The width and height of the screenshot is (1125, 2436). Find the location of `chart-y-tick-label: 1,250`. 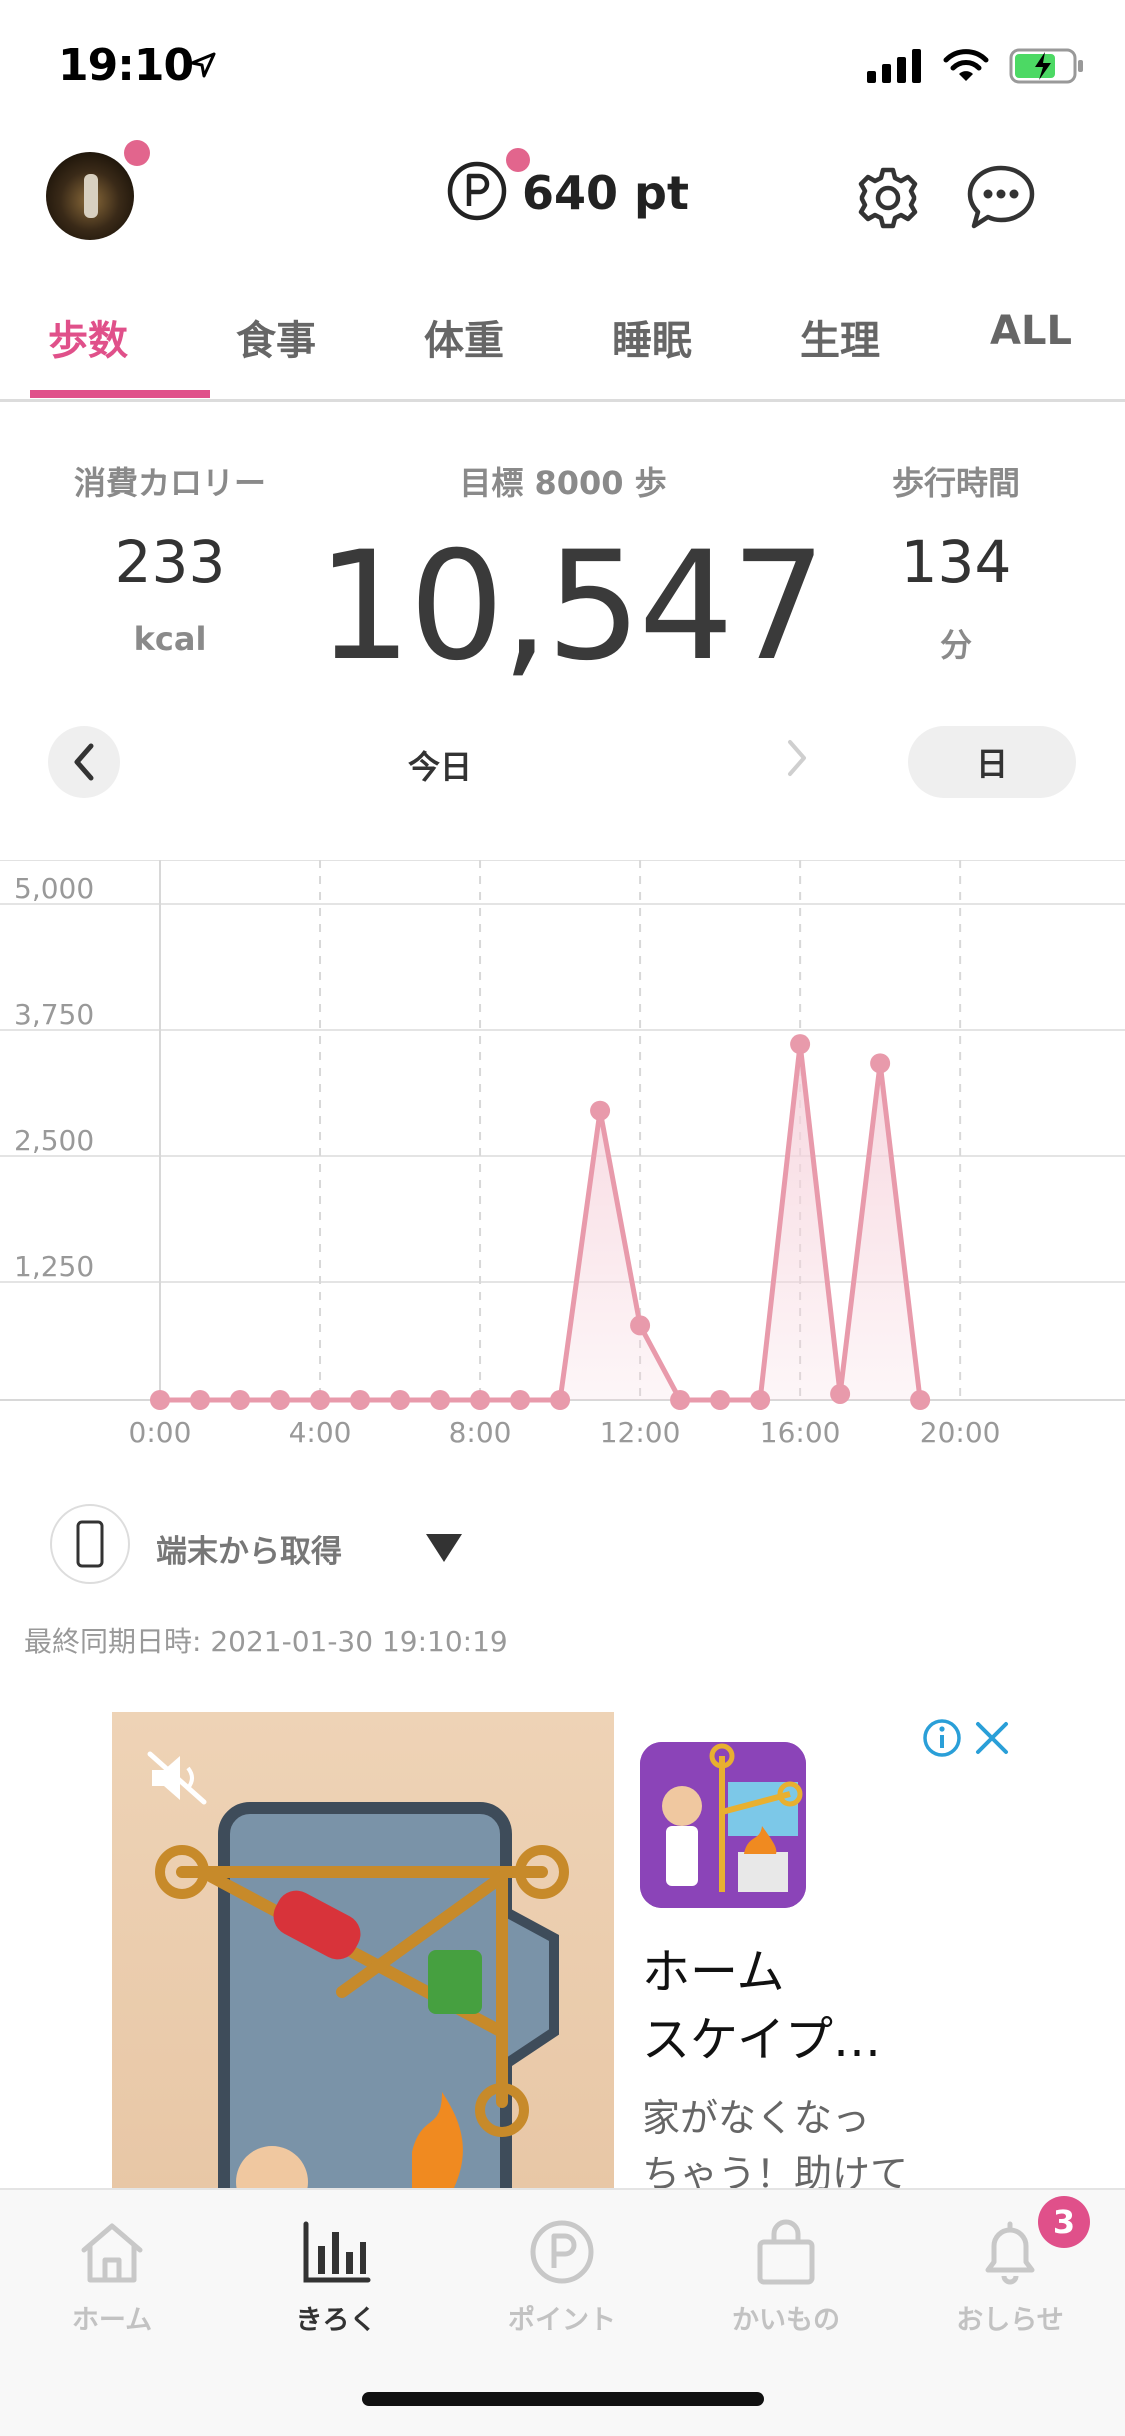

chart-y-tick-label: 1,250 is located at coordinates (54, 1266).